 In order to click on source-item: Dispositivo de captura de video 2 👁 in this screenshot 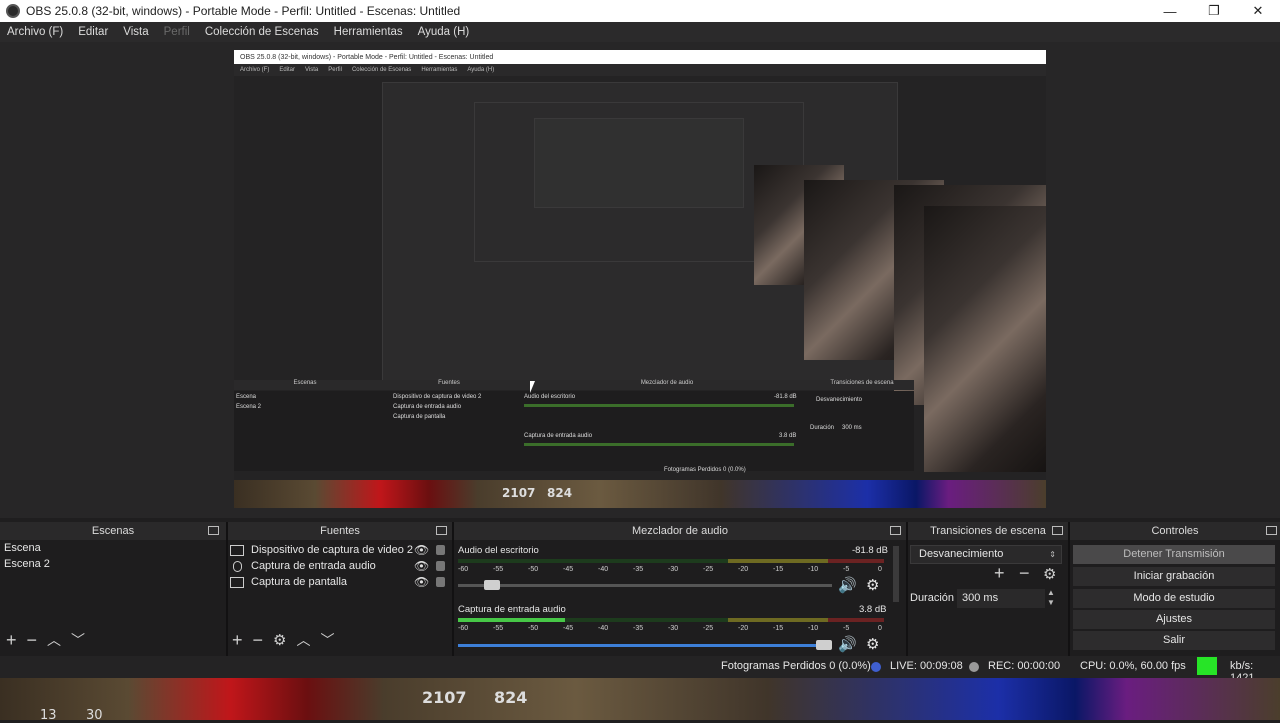, I will do `click(340, 550)`.